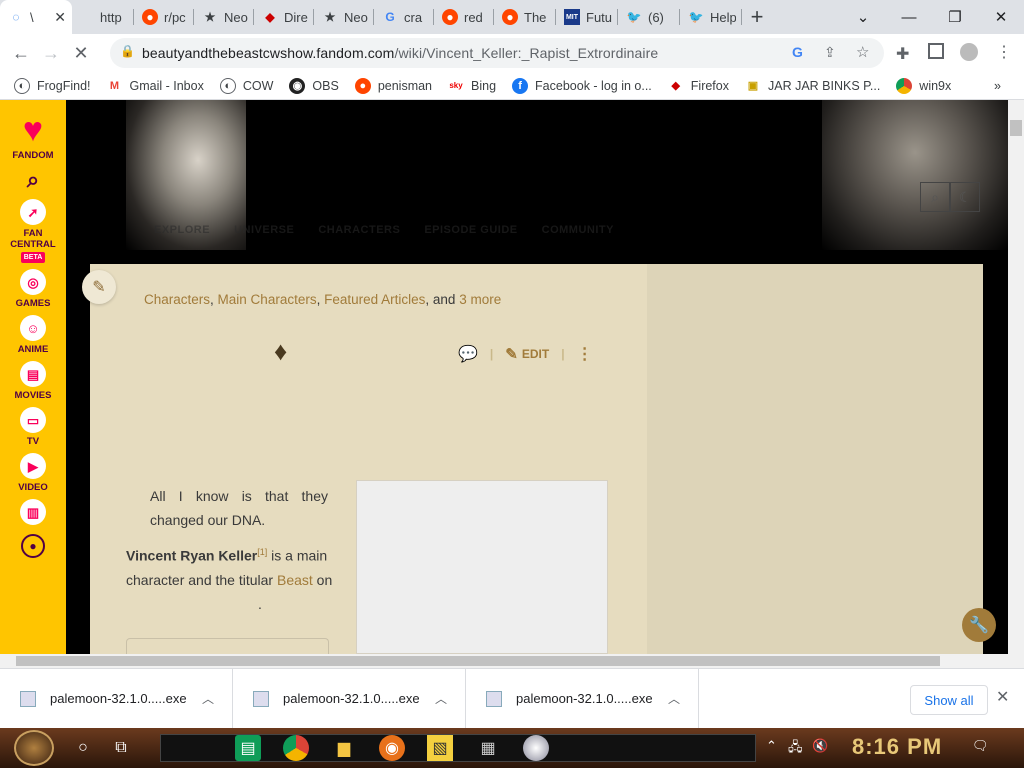 The height and width of the screenshot is (768, 1024). I want to click on category-link: Characters, so click(177, 299).